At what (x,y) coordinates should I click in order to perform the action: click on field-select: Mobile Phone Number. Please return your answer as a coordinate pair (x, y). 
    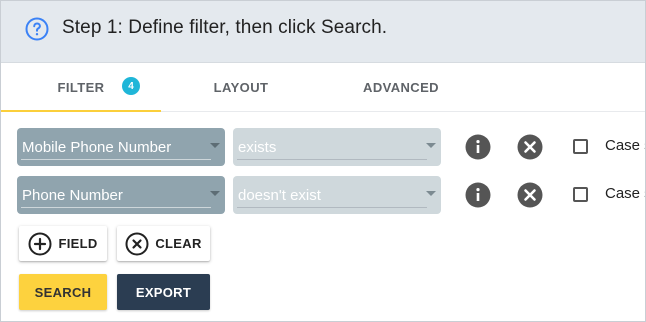
    Looking at the image, I should click on (121, 147).